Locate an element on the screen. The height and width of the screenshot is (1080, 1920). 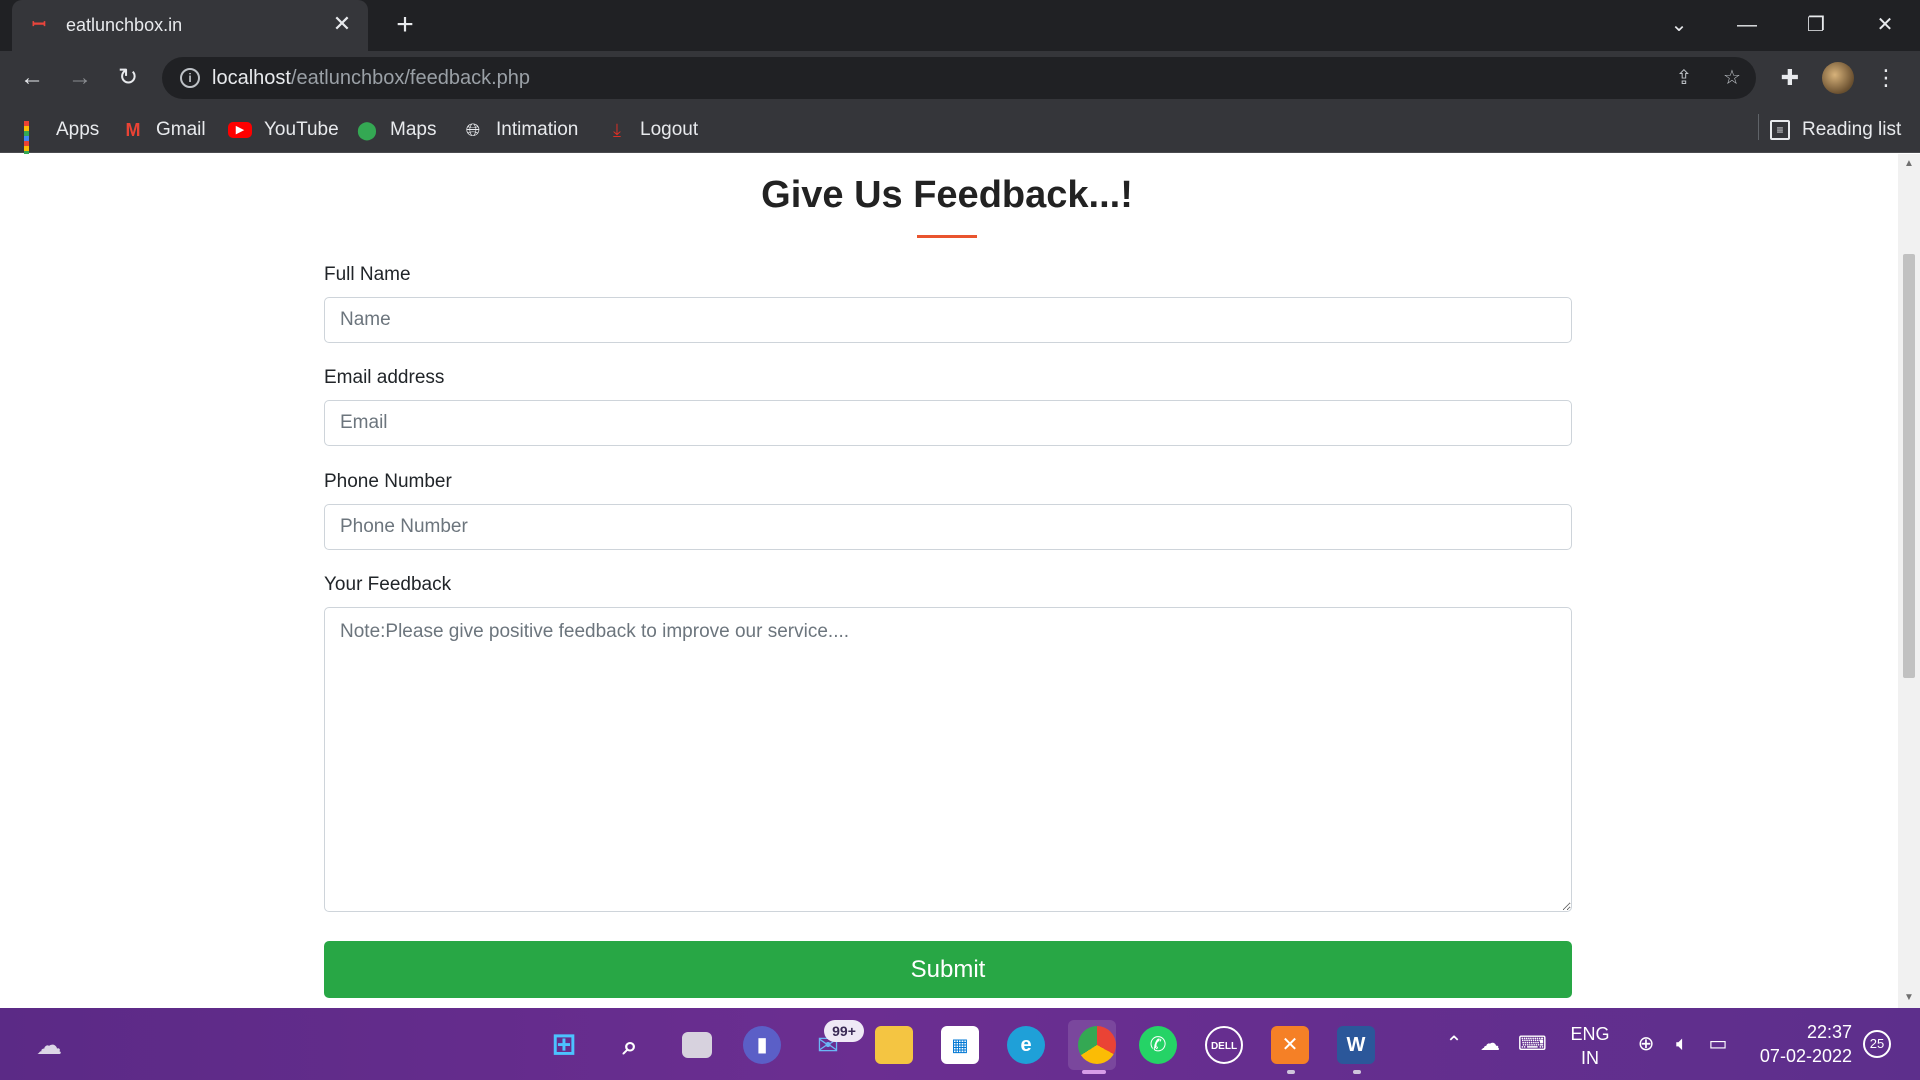
tab-strip: ꟷ eatlunchbox.in ✕ + ⌄ — ❐ ✕ is located at coordinates (960, 25).